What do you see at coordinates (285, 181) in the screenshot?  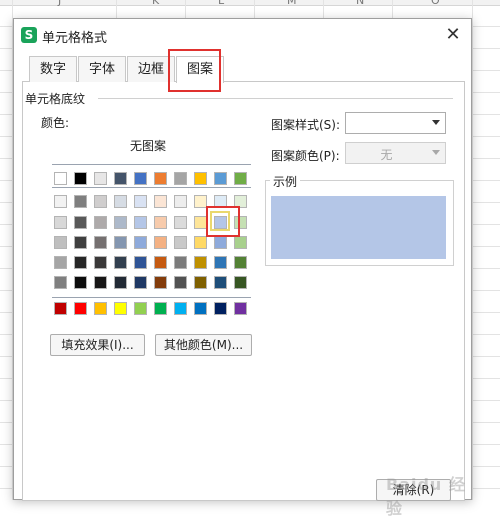 I see `sample-label: 示例` at bounding box center [285, 181].